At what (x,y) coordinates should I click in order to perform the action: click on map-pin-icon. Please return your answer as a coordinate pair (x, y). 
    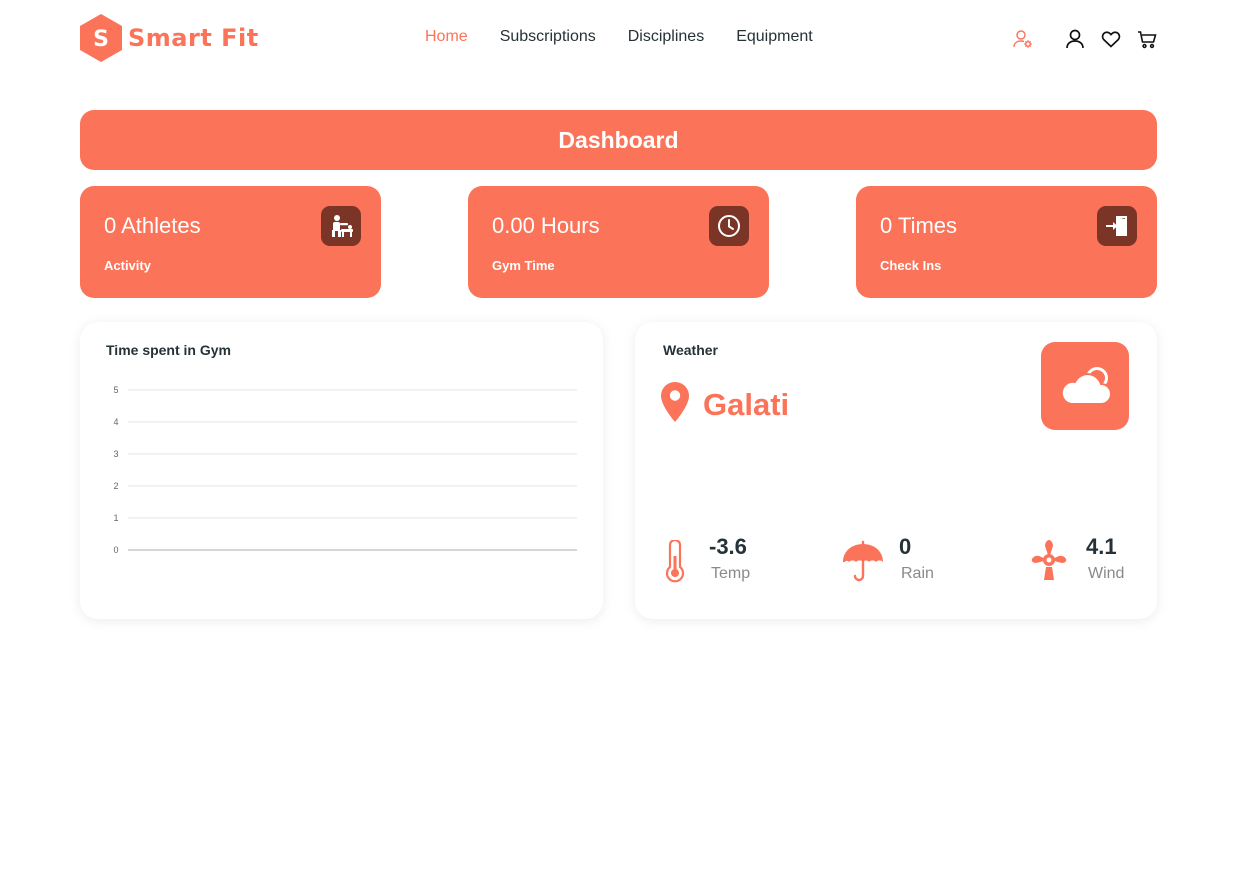
    Looking at the image, I should click on (675, 404).